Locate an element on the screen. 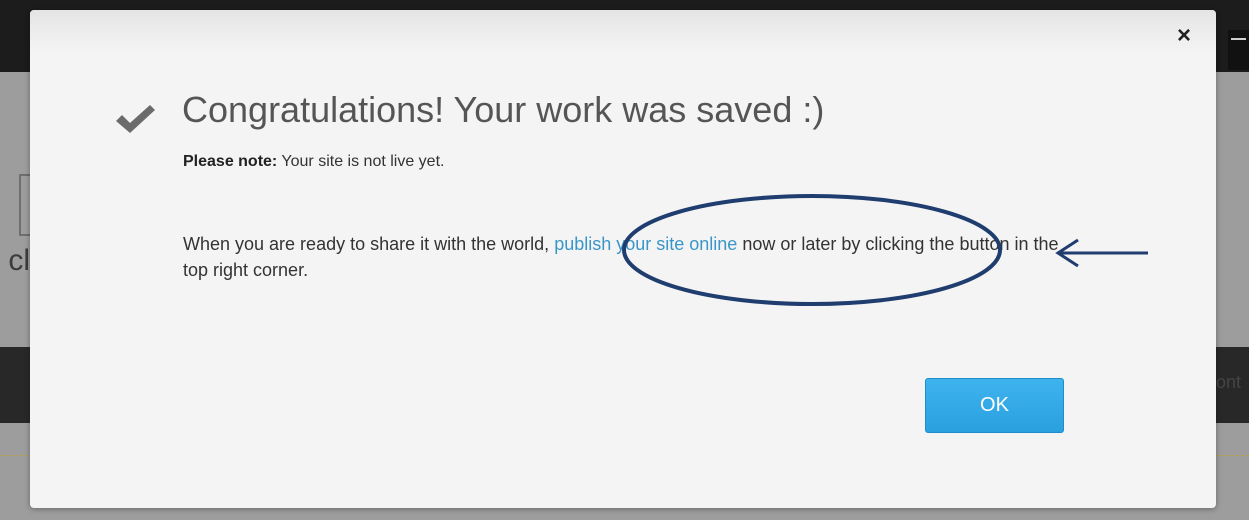 Image resolution: width=1249 pixels, height=520 pixels. note-label: Please note: is located at coordinates (230, 161).